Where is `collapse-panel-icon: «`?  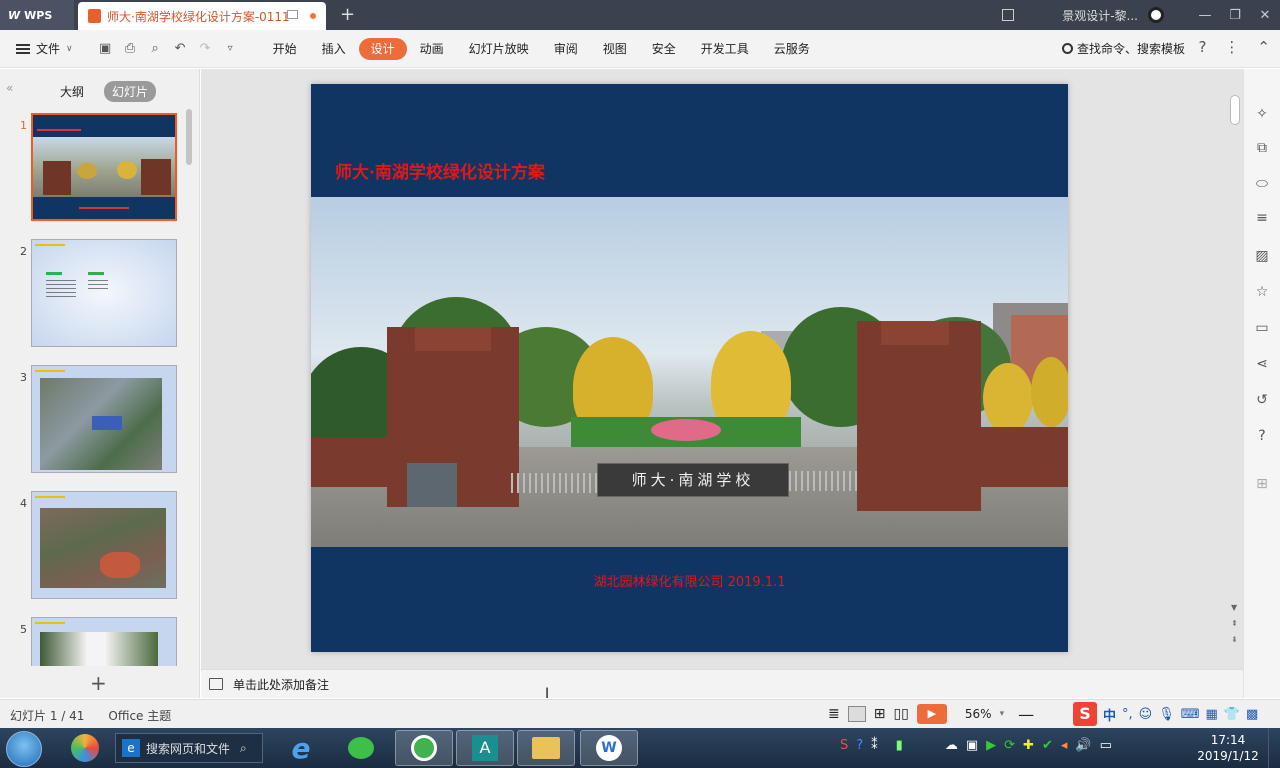
collapse-panel-icon: « is located at coordinates (9, 88).